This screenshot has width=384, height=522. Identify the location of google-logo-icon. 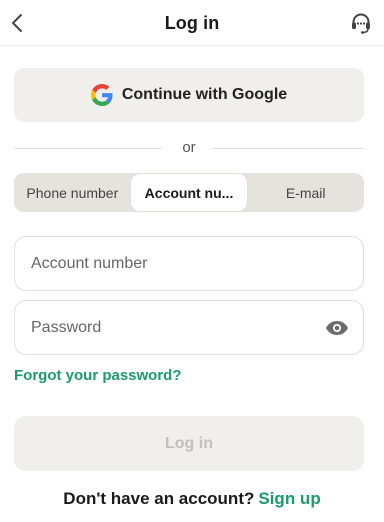
(101, 95).